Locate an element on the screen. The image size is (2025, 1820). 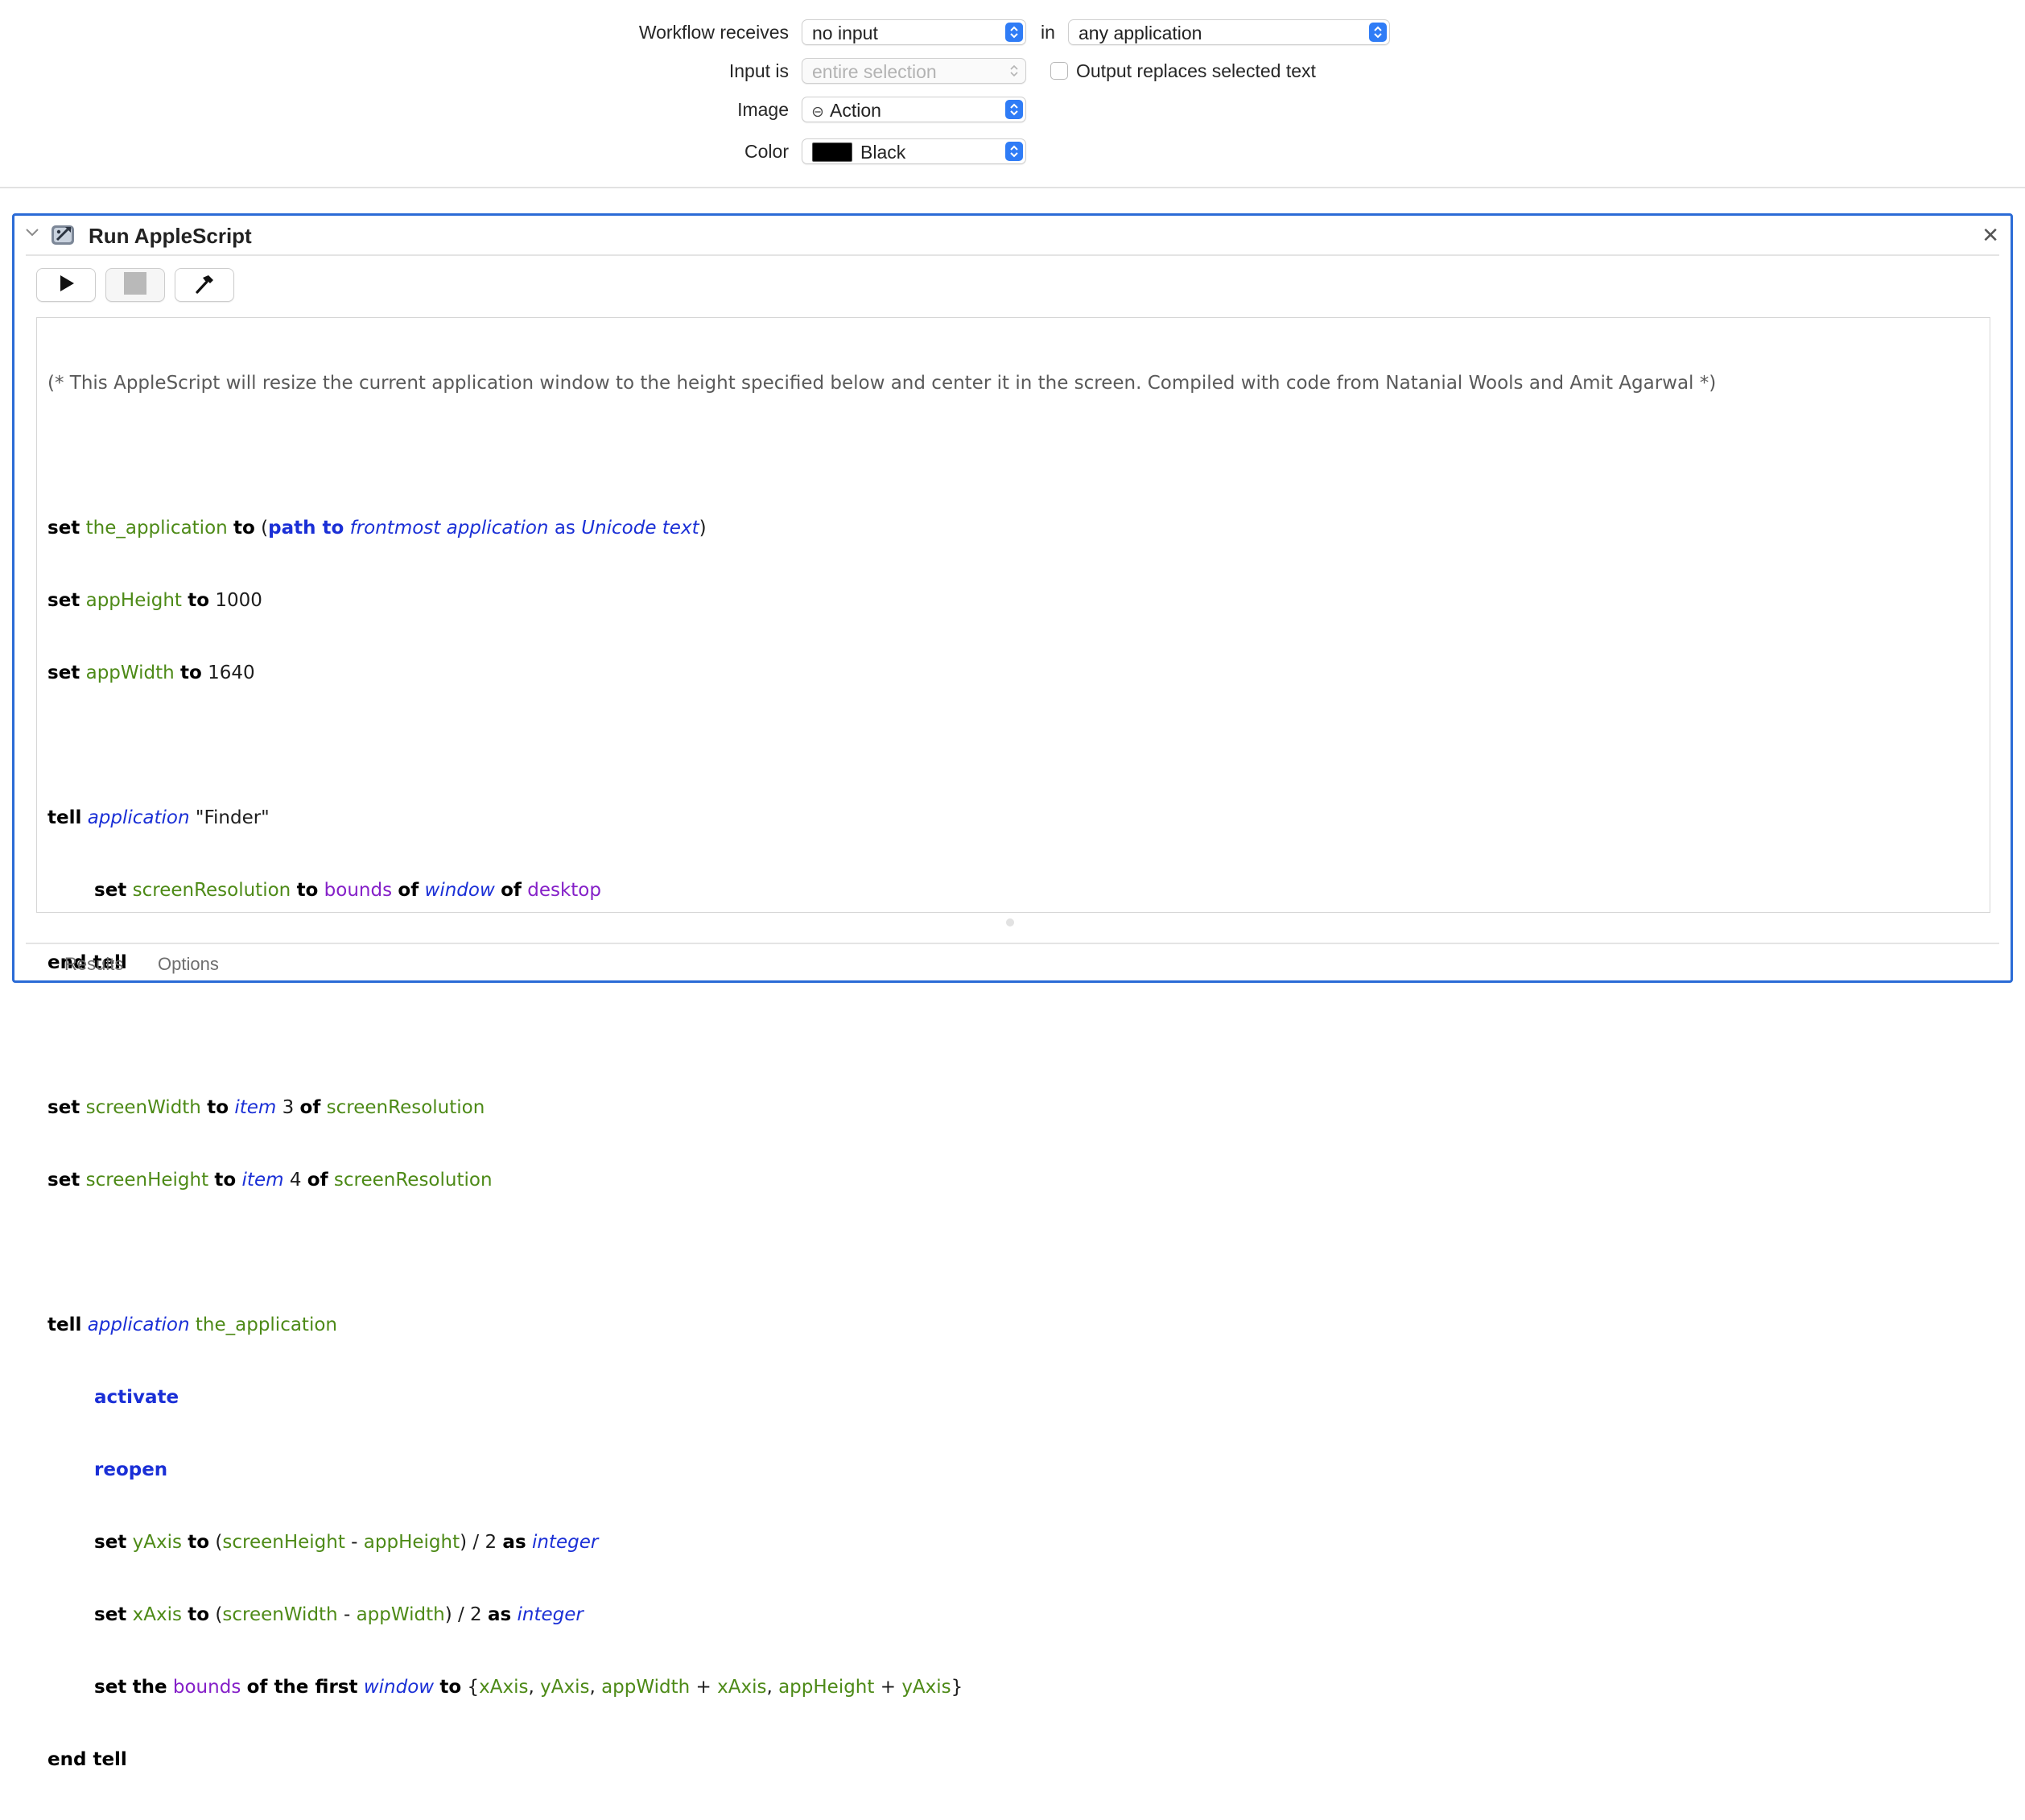
input-is-popup: entire selection is located at coordinates (914, 71).